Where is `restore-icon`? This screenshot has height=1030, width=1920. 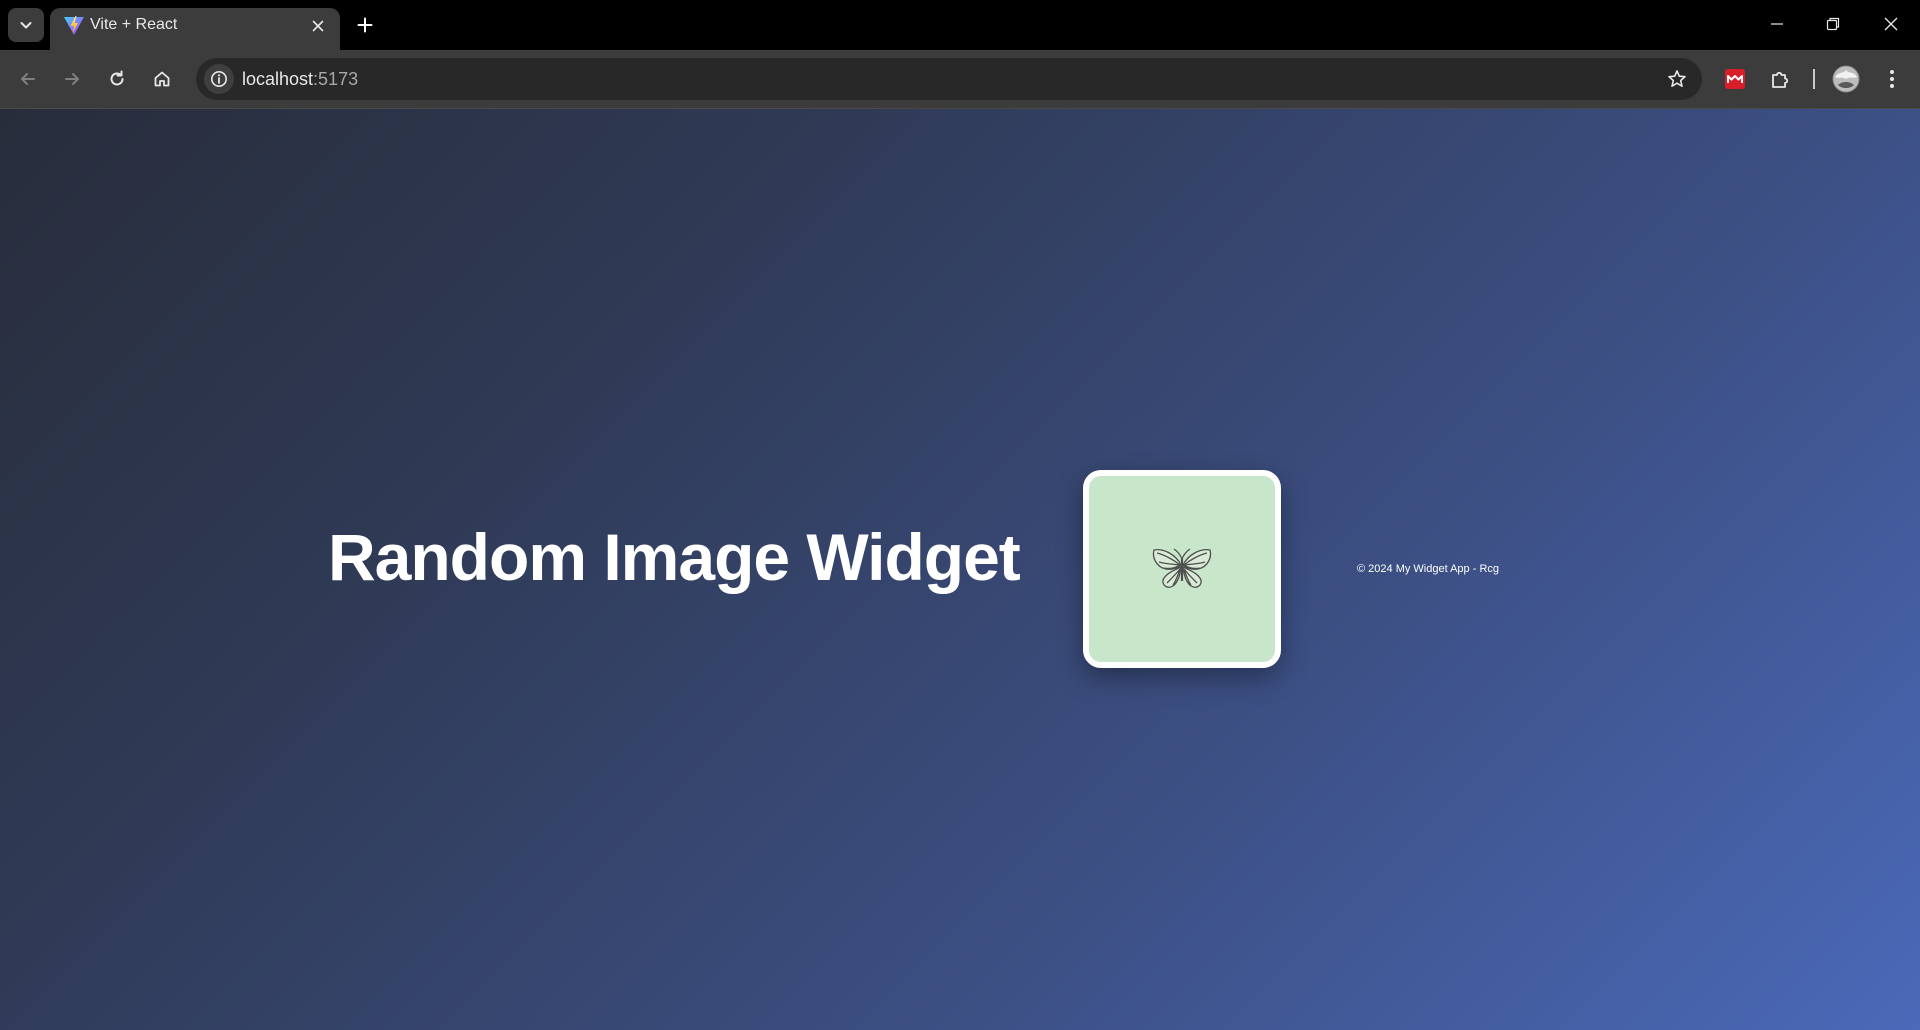 restore-icon is located at coordinates (1833, 24).